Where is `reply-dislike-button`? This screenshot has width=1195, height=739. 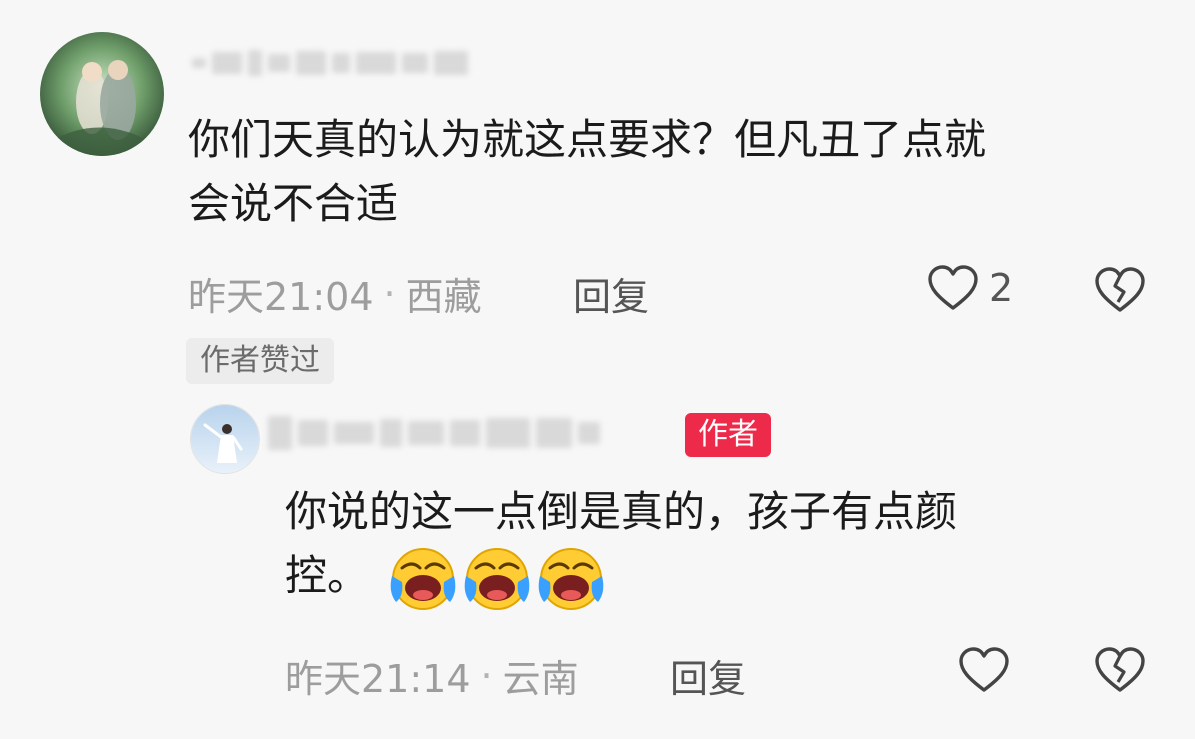 reply-dislike-button is located at coordinates (1120, 672).